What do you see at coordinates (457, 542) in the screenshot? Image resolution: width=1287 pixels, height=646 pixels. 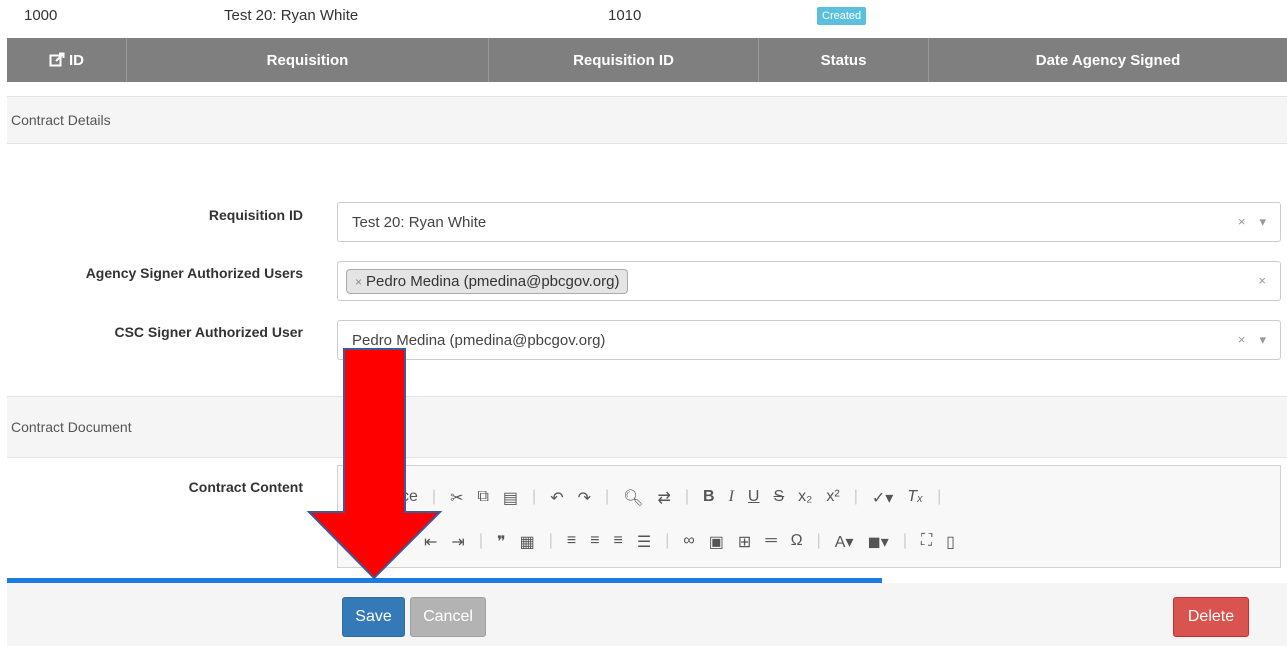 I see `indent-icon: ⇥` at bounding box center [457, 542].